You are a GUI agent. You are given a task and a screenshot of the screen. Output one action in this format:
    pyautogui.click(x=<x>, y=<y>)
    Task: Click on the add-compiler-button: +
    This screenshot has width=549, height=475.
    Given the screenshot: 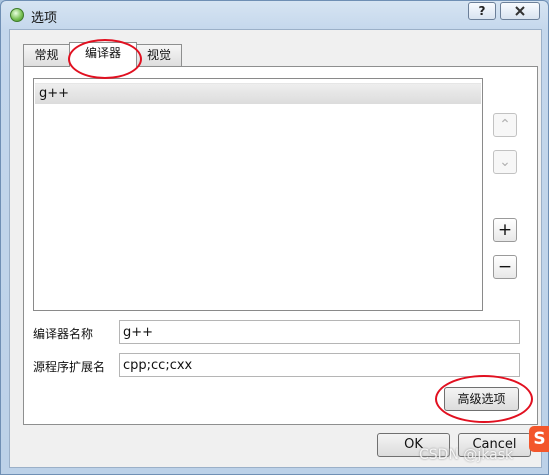 What is the action you would take?
    pyautogui.click(x=505, y=230)
    